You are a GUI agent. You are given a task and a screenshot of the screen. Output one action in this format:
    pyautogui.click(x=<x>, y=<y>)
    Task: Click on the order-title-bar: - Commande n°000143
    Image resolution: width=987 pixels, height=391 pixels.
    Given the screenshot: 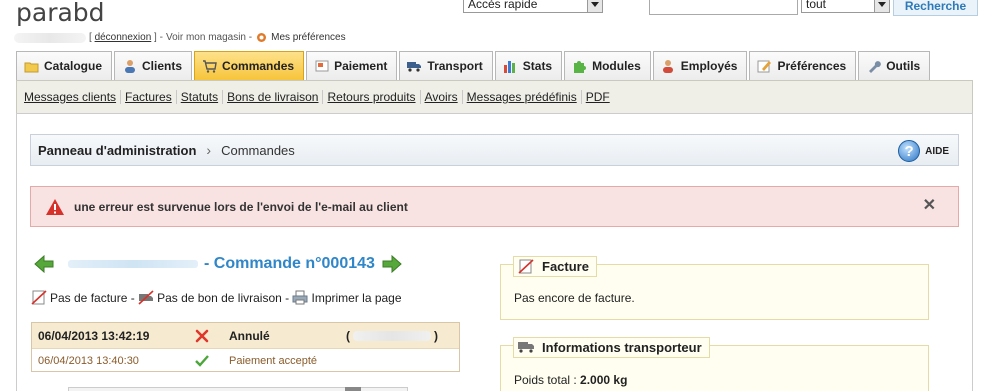 What is the action you would take?
    pyautogui.click(x=218, y=264)
    